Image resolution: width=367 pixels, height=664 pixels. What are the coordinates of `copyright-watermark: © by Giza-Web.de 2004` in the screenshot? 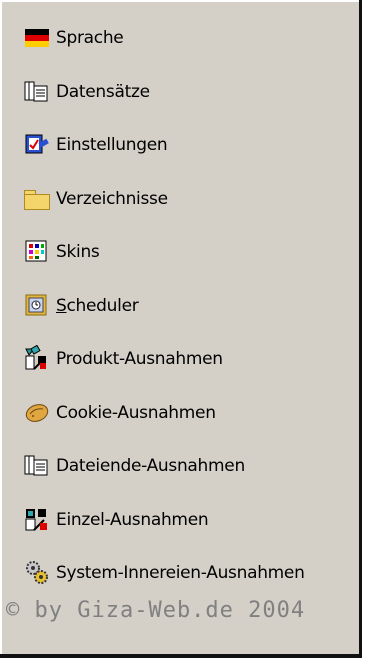 It's located at (156, 610).